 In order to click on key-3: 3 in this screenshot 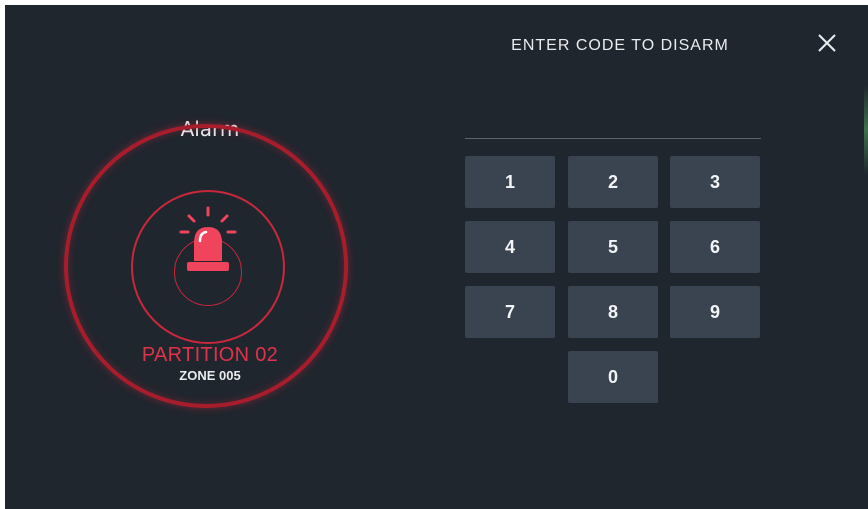, I will do `click(715, 182)`.